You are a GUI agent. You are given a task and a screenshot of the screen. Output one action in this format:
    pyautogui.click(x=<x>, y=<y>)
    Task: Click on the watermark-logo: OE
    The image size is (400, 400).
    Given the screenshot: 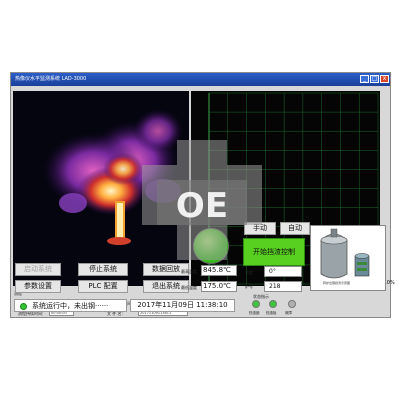 What is the action you would take?
    pyautogui.click(x=202, y=200)
    